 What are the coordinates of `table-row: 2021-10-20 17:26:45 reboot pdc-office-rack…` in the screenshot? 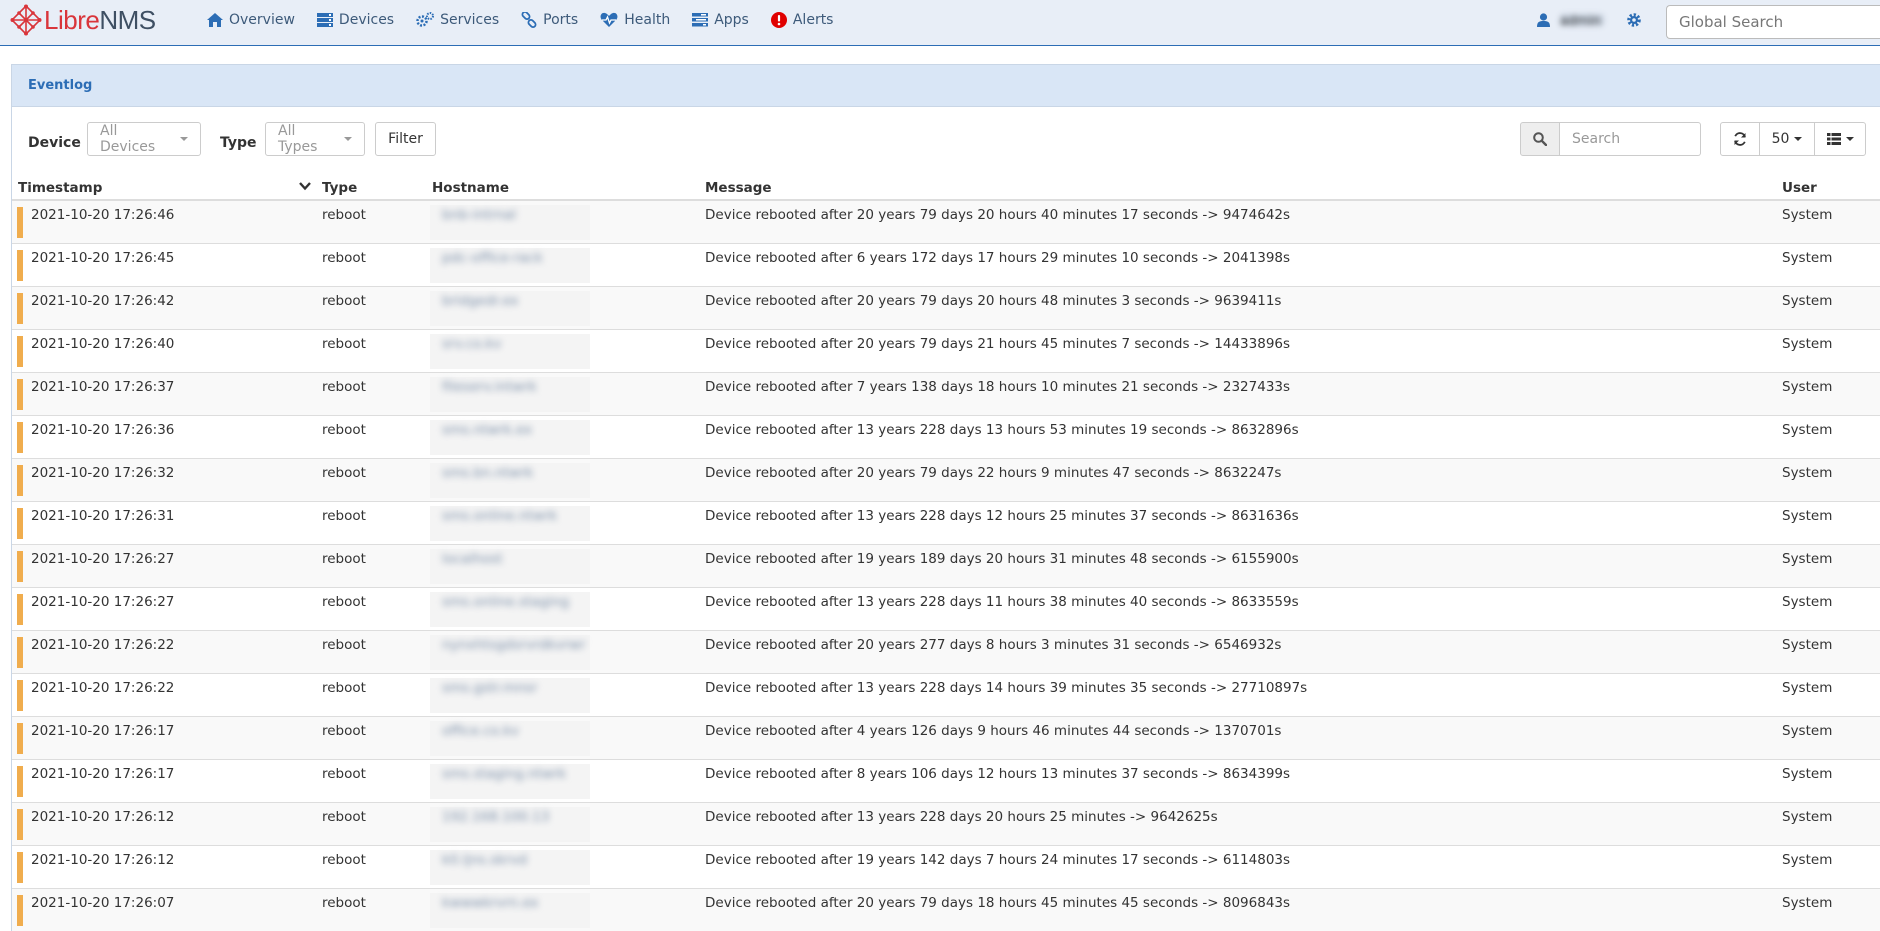 It's located at (946, 265).